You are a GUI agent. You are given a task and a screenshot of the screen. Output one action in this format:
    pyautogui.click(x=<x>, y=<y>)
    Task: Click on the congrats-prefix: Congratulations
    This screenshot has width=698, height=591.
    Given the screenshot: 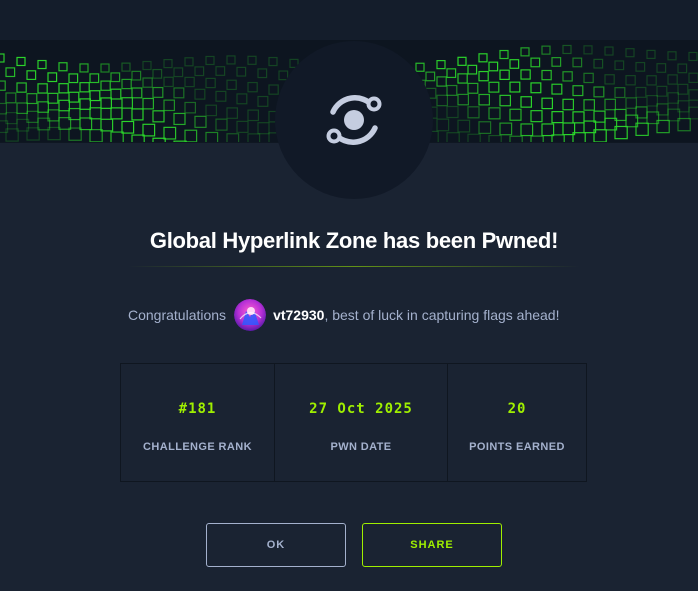 What is the action you would take?
    pyautogui.click(x=177, y=315)
    